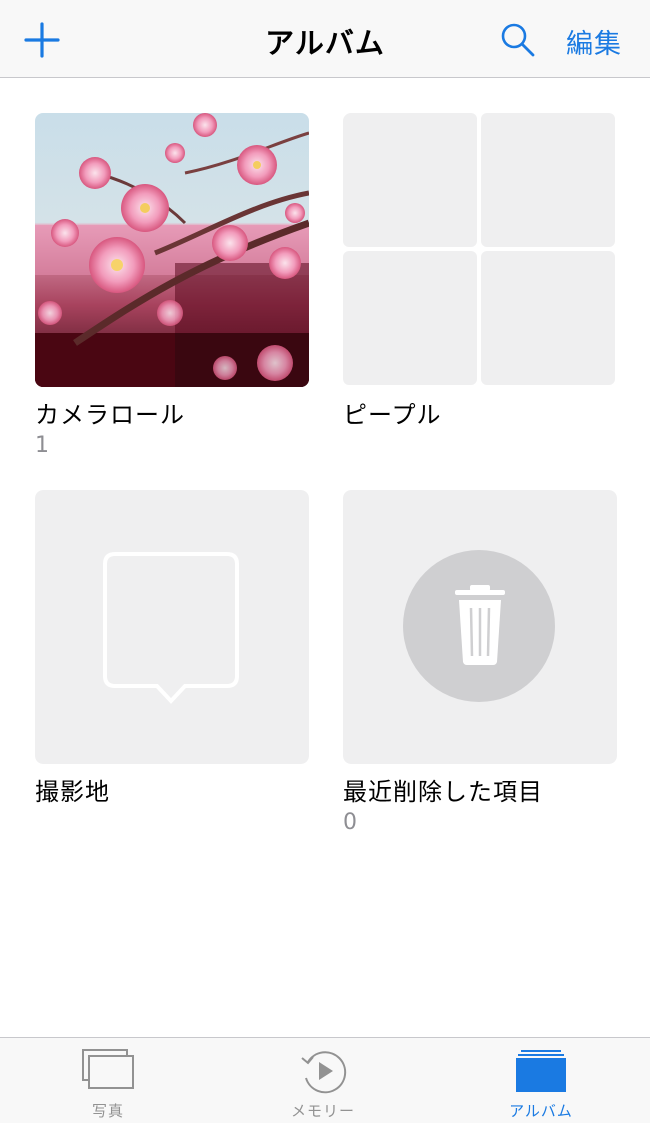 The height and width of the screenshot is (1123, 650). I want to click on recently-deleted-thumbnail, so click(480, 627).